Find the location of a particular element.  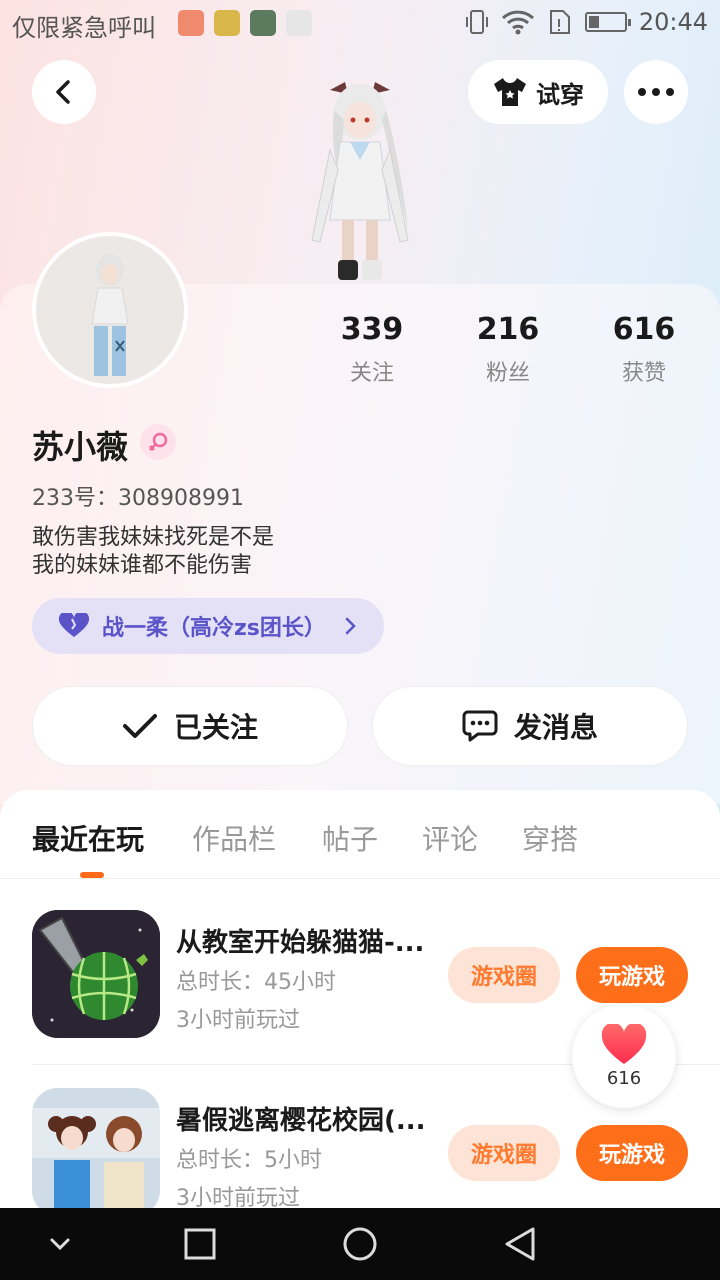

status-bar: 仅限紧急呼叫 20:44 is located at coordinates (360, 25).